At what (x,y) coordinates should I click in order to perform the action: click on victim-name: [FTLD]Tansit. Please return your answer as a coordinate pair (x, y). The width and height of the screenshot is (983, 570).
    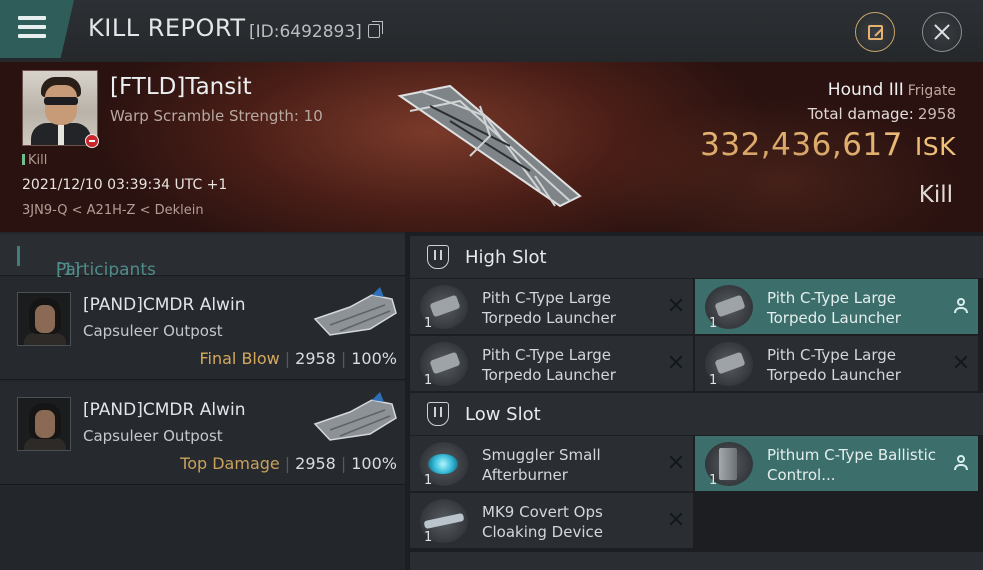
    Looking at the image, I should click on (181, 87).